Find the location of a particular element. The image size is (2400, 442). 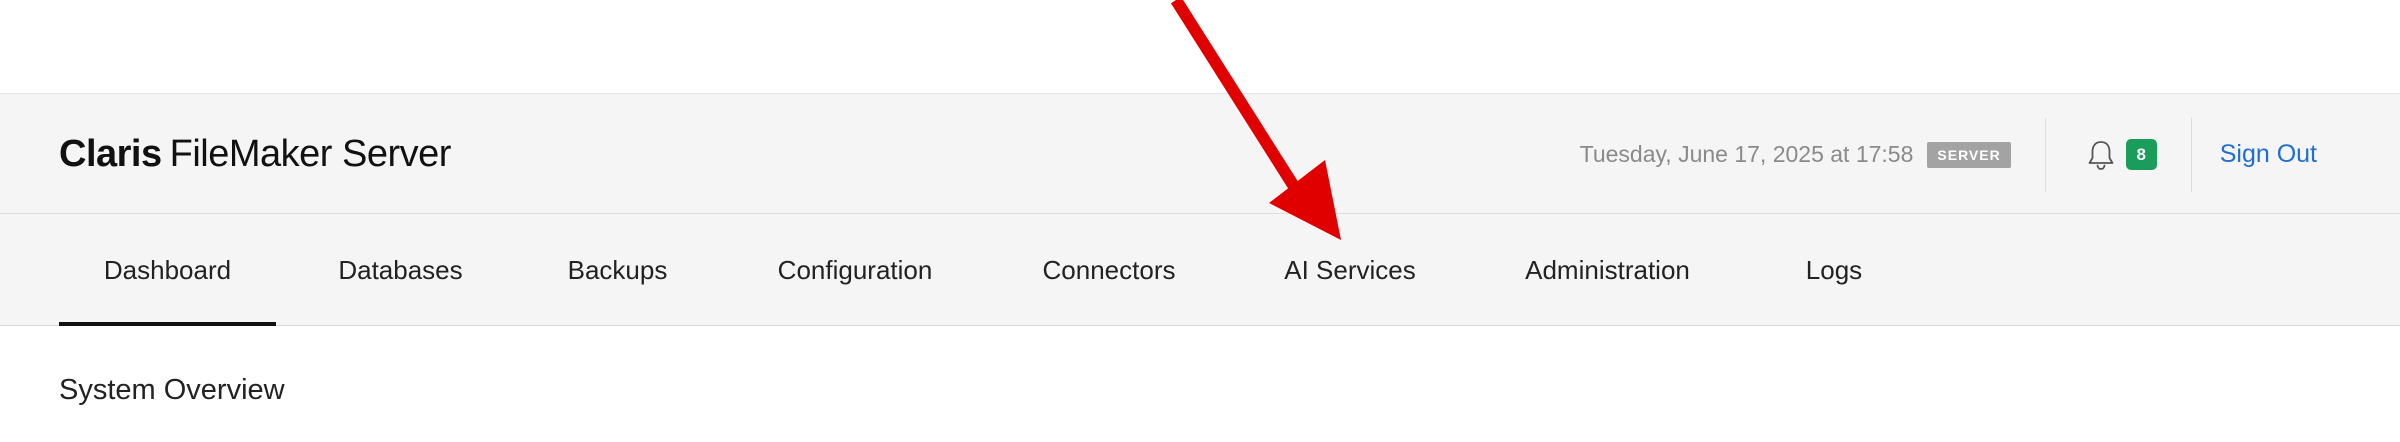

bell-icon-graphic is located at coordinates (2101, 155).